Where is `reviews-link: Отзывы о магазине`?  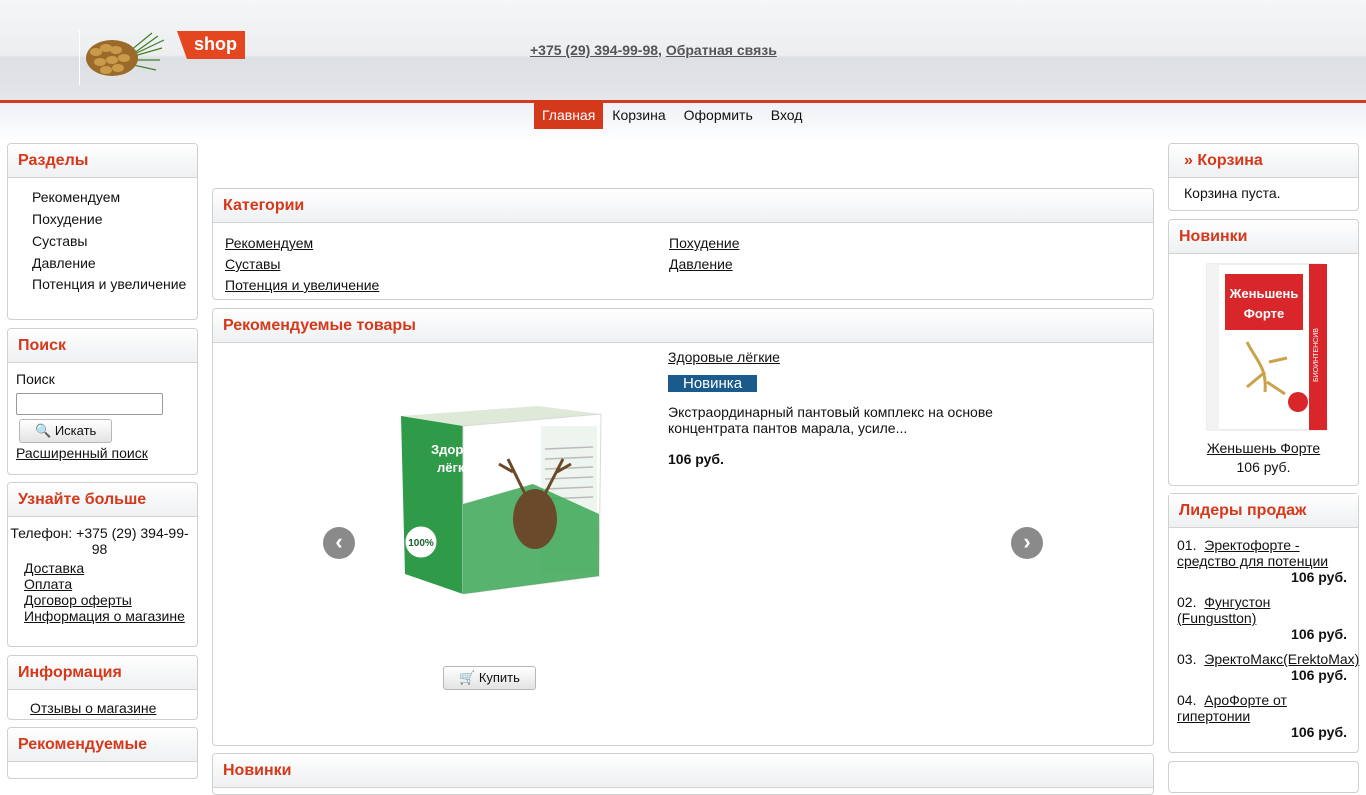 reviews-link: Отзывы о магазине is located at coordinates (102, 708).